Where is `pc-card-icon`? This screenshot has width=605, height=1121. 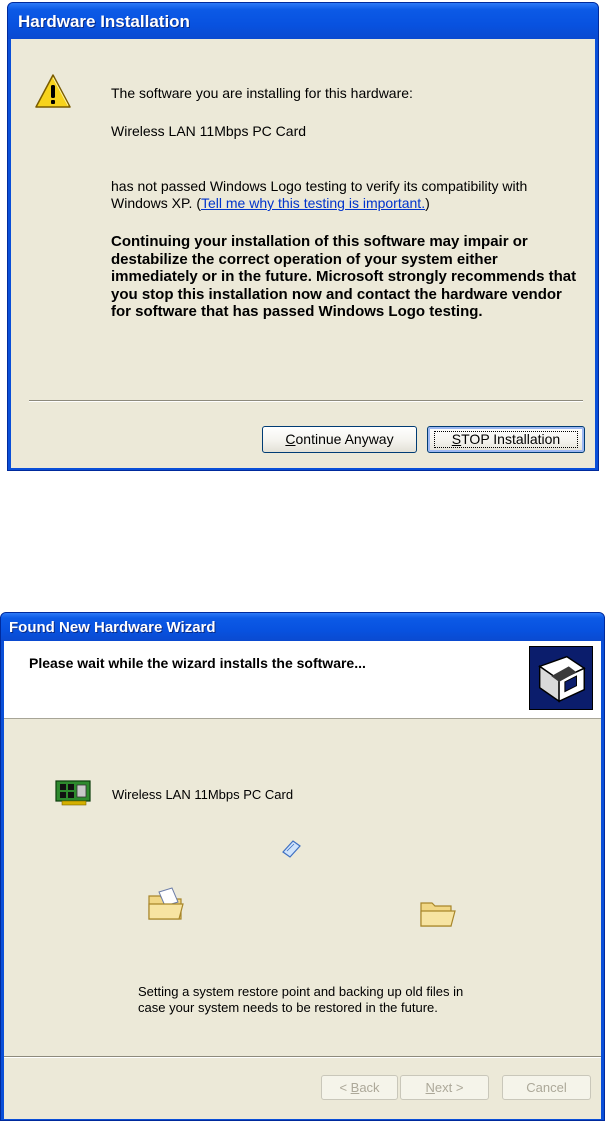
pc-card-icon is located at coordinates (73, 793).